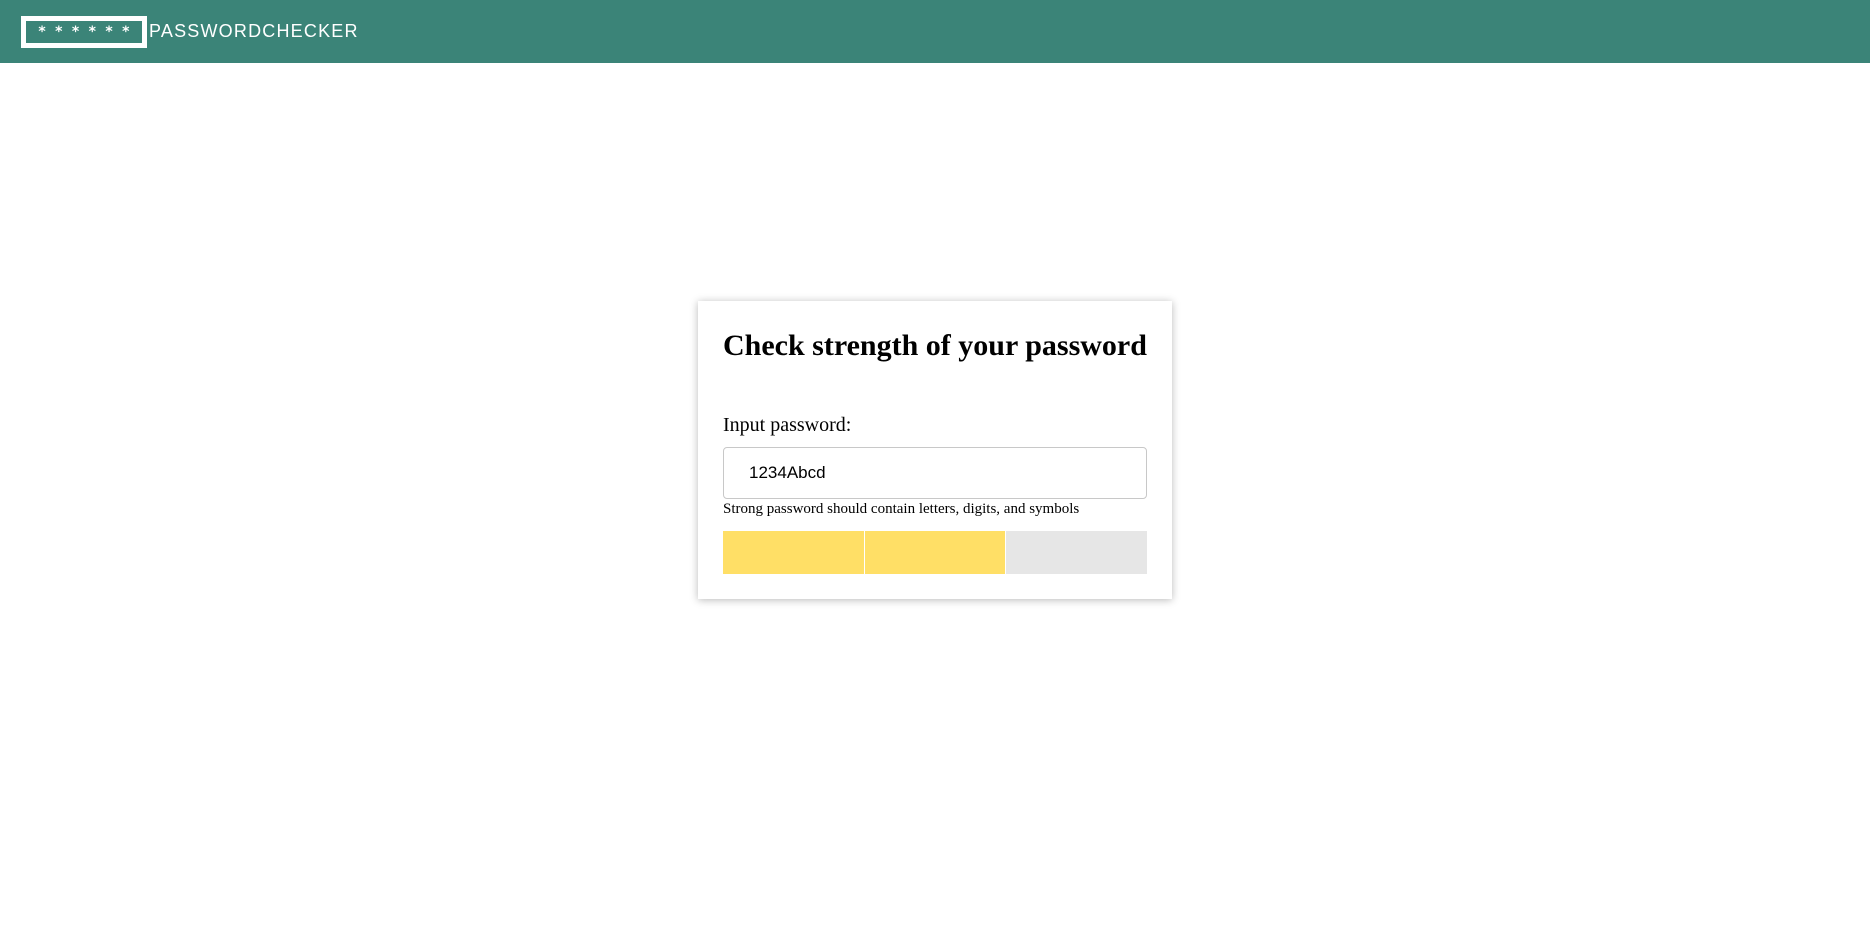 Image resolution: width=1870 pixels, height=943 pixels. What do you see at coordinates (935, 345) in the screenshot?
I see `card-title: Check strength of your password` at bounding box center [935, 345].